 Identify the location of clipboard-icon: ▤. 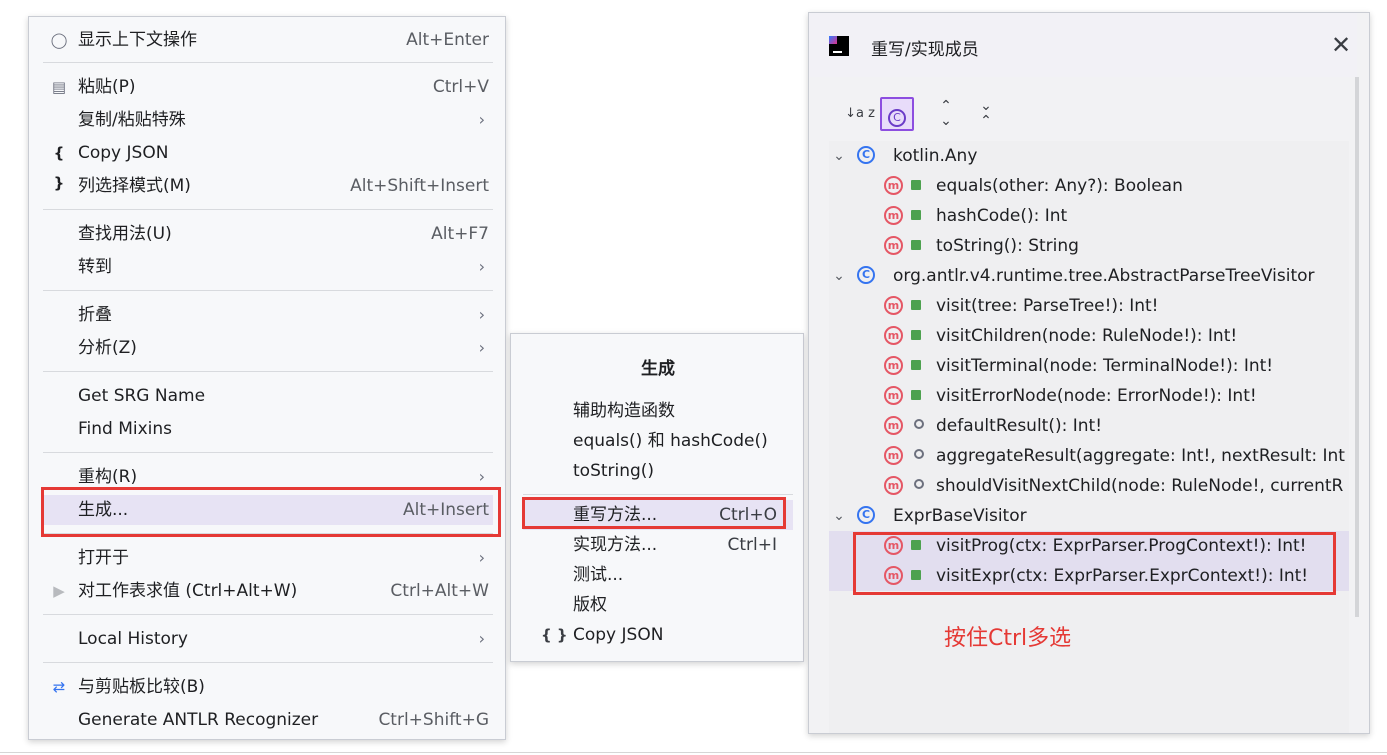
(59, 87).